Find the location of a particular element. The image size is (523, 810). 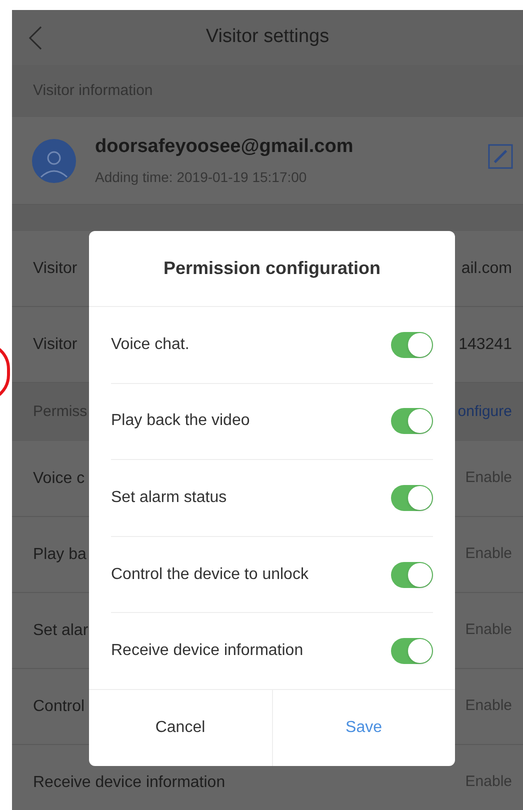

avatar-icon is located at coordinates (54, 160).